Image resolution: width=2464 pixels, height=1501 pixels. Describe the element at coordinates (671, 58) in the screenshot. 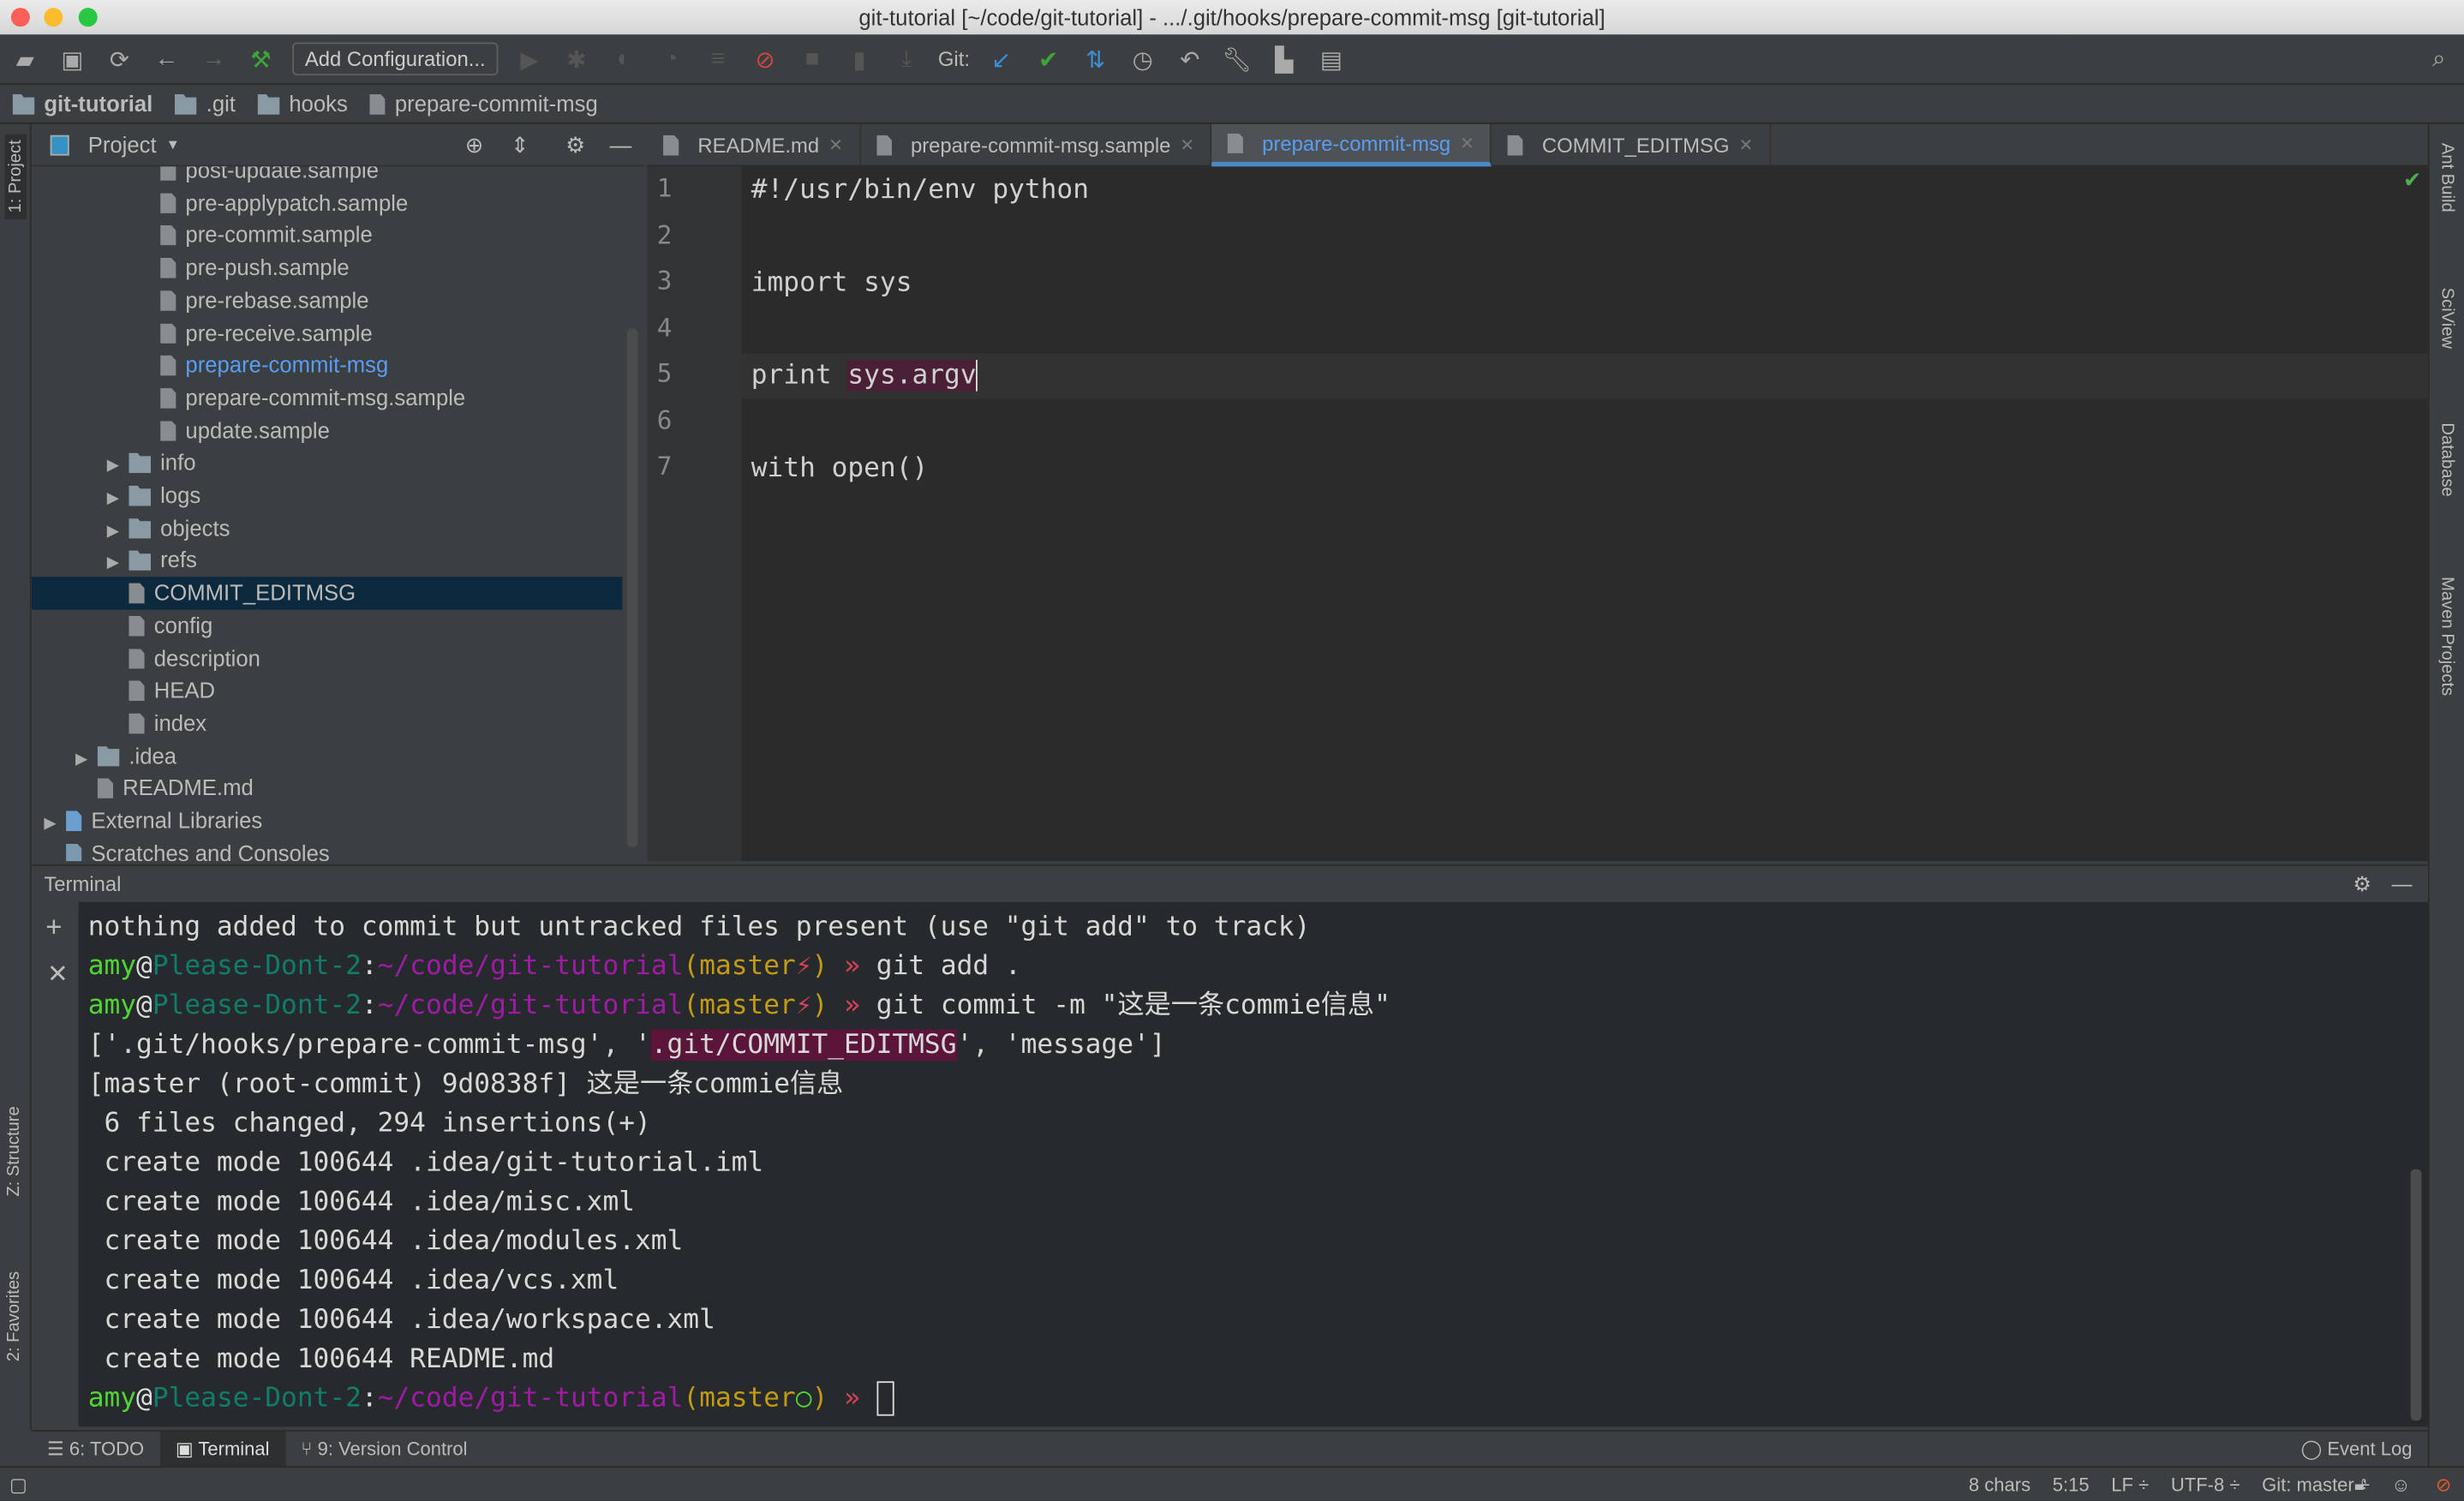

I see `profile-icon: ◔` at that location.